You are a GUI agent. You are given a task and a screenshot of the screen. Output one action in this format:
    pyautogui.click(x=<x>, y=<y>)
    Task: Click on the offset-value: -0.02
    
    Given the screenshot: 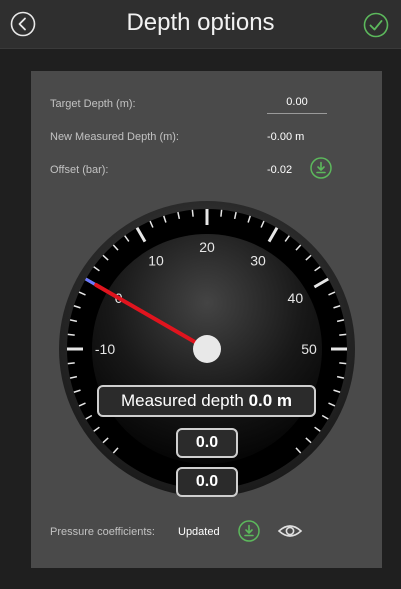 What is the action you would take?
    pyautogui.click(x=280, y=170)
    